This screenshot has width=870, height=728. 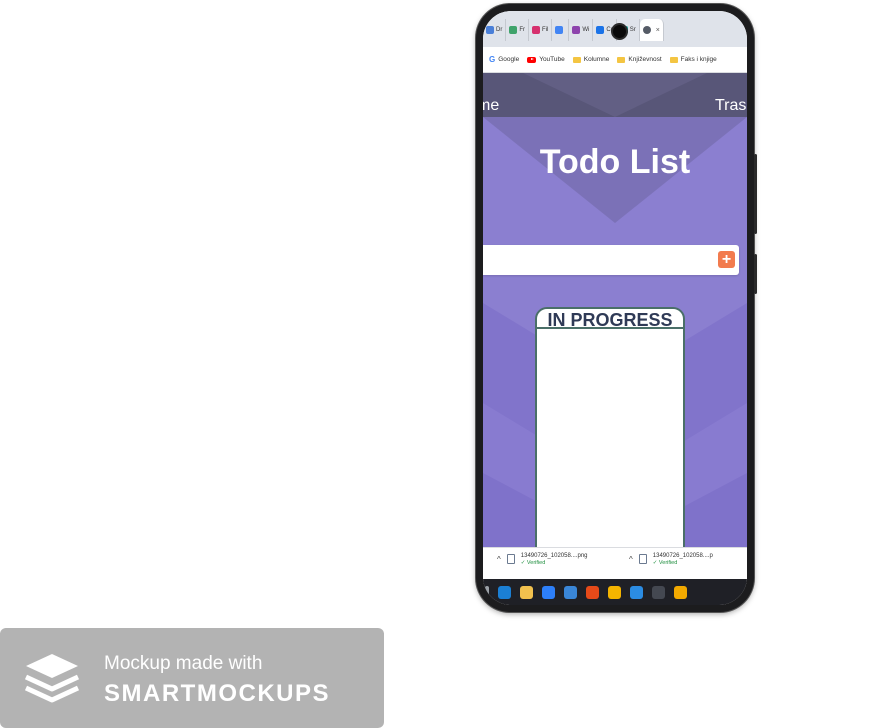 What do you see at coordinates (610, 319) in the screenshot?
I see `column-title: IN PROGRESS` at bounding box center [610, 319].